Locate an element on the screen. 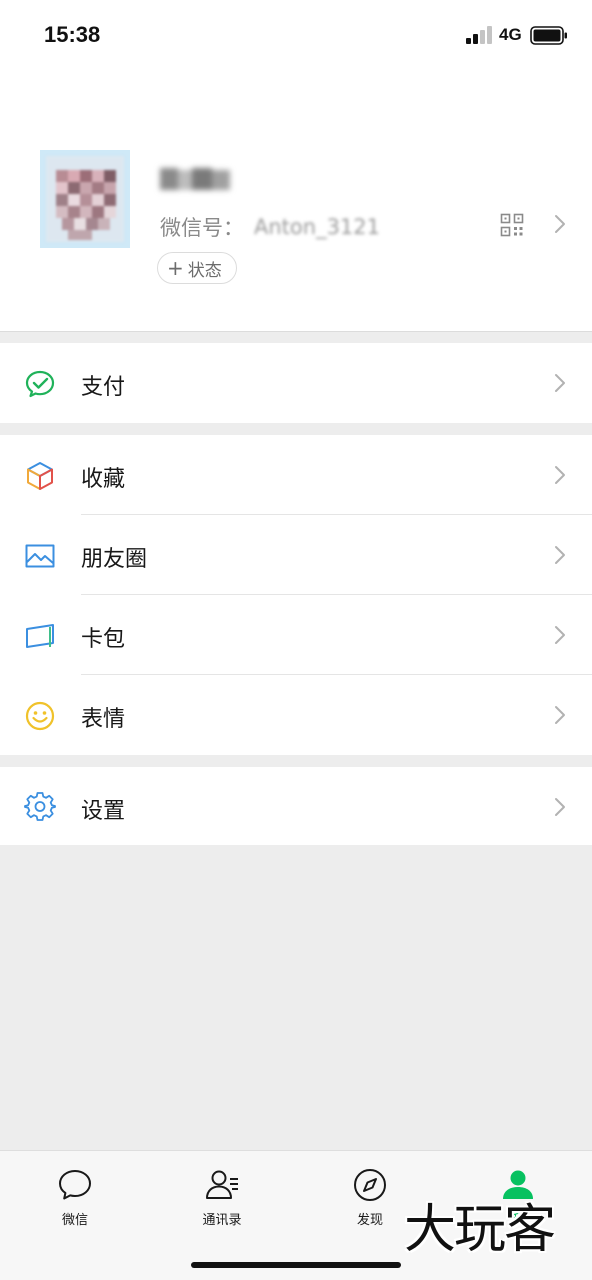  menu-item-moments: 朋友圈 is located at coordinates (296, 555).